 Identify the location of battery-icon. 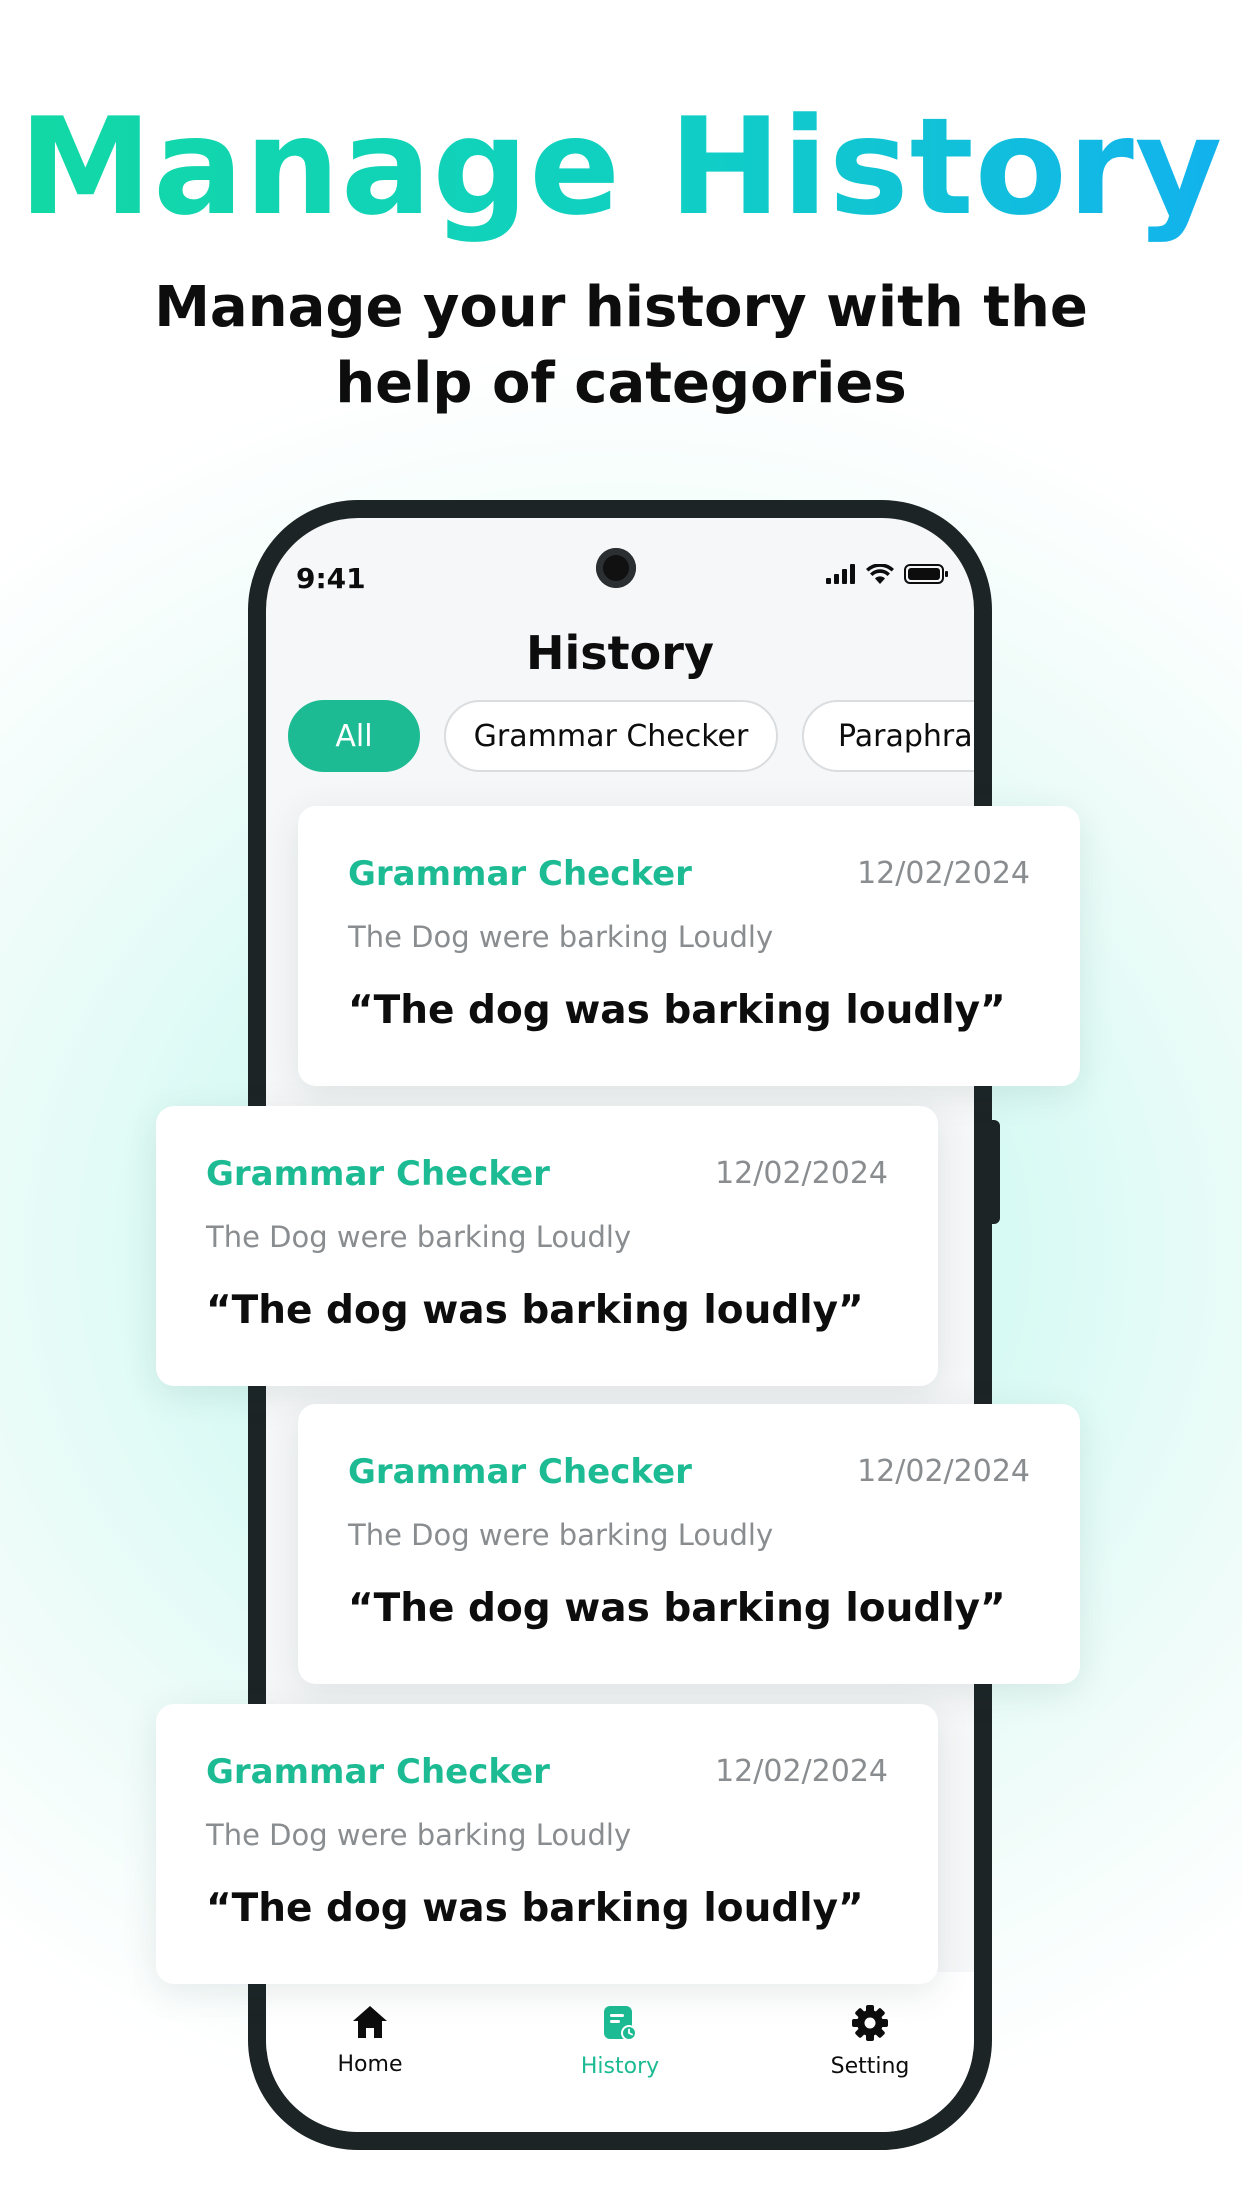
(926, 574).